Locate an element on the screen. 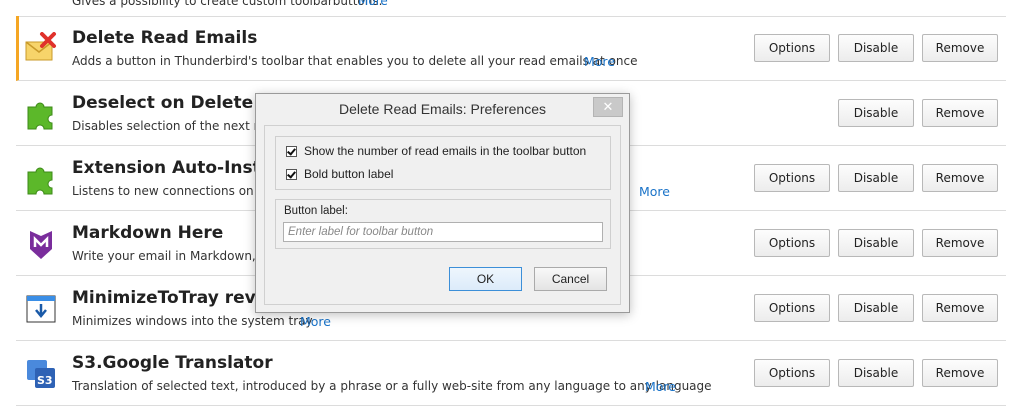  dialog-title: Delete Read Emails: Preferences is located at coordinates (442, 109).